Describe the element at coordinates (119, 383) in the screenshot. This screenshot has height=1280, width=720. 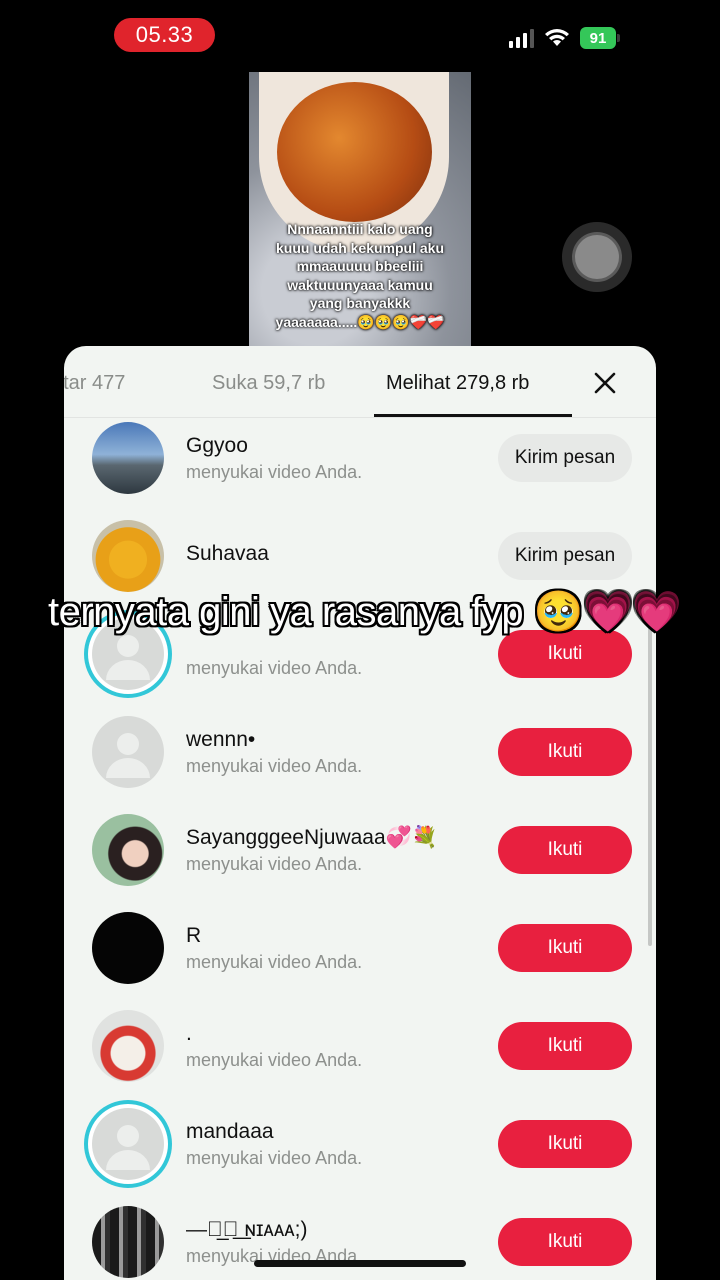
I see `tab-comments: ntar 477` at that location.